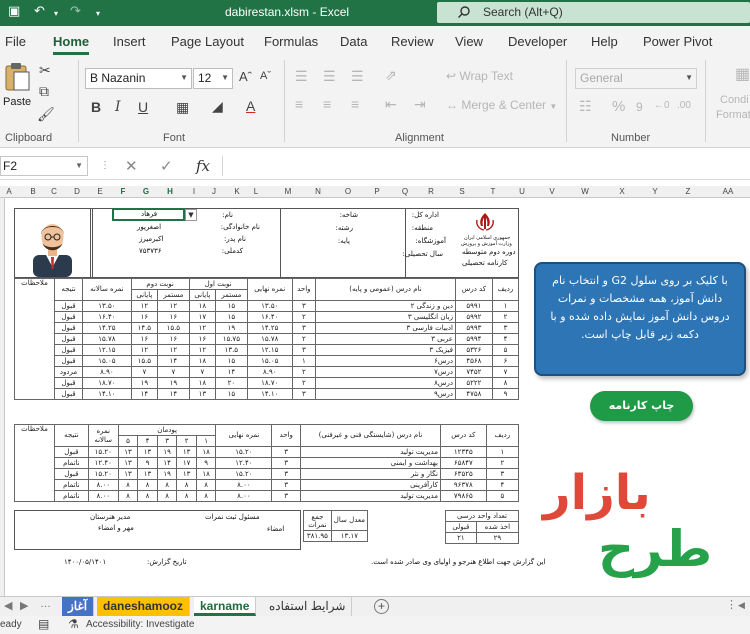 Image resolution: width=750 pixels, height=634 pixels. What do you see at coordinates (728, 191) in the screenshot?
I see `column-header-aa: AA` at bounding box center [728, 191].